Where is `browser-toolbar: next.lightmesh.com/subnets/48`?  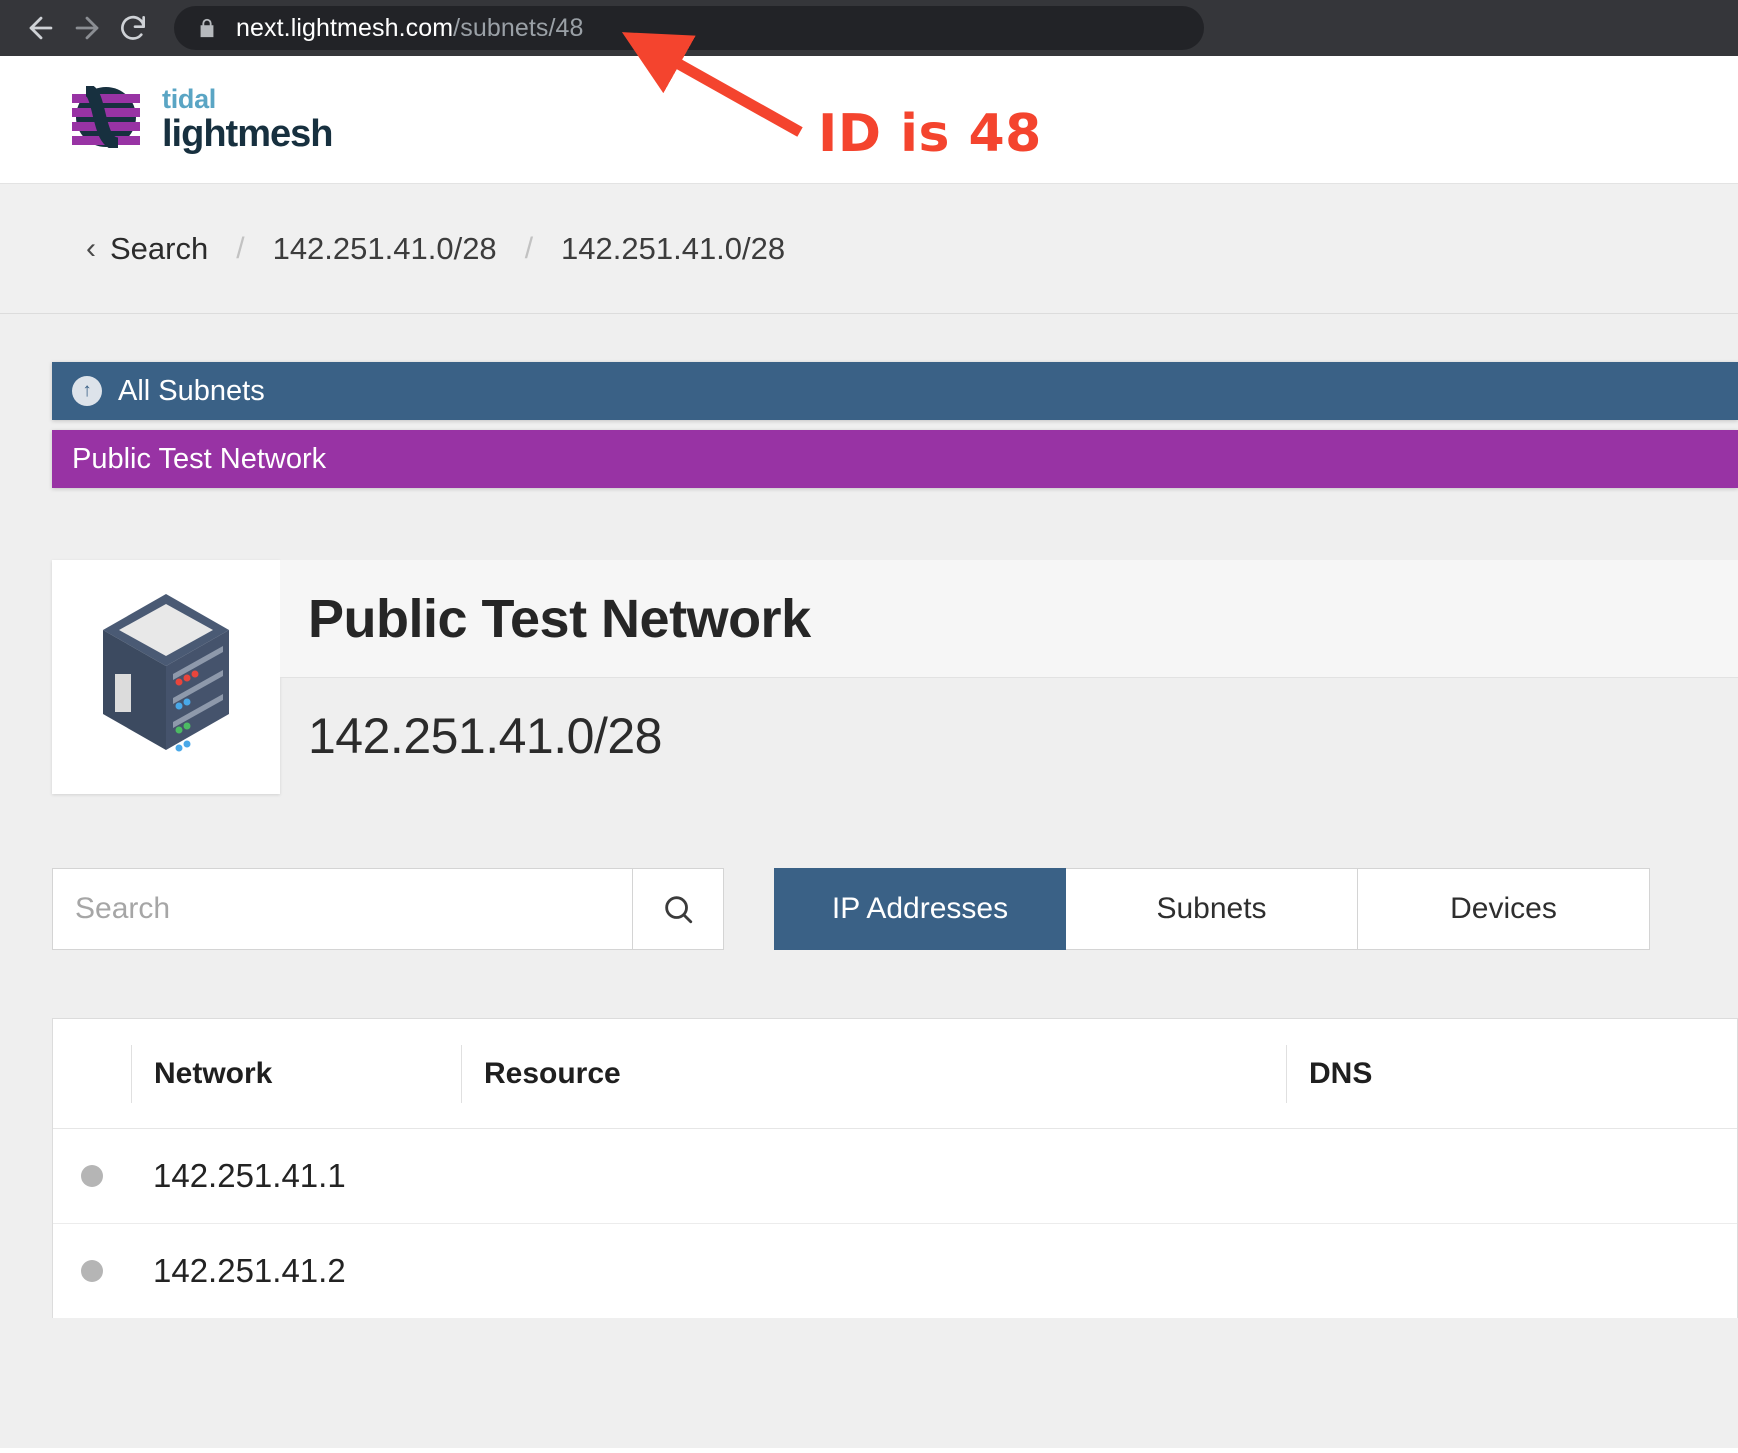
browser-toolbar: next.lightmesh.com/subnets/48 is located at coordinates (869, 28).